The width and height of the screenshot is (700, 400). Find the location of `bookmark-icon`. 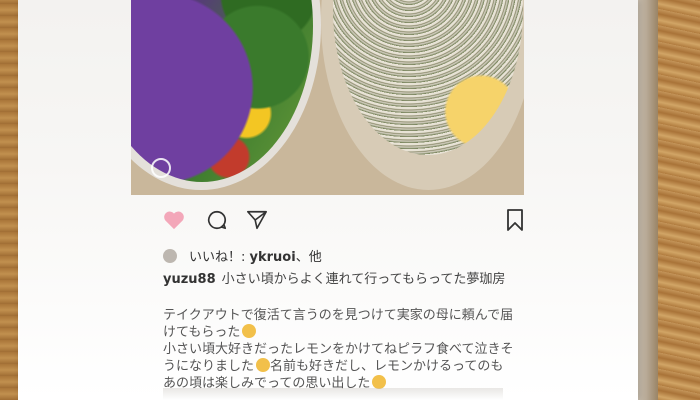

bookmark-icon is located at coordinates (515, 220).